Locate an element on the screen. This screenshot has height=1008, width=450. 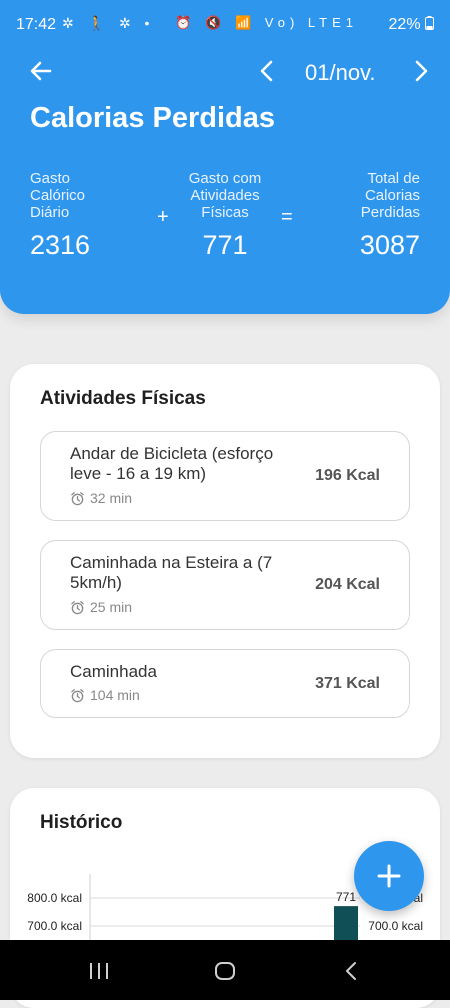
y-tick-label-left: 800.0 kcal is located at coordinates (54, 898).